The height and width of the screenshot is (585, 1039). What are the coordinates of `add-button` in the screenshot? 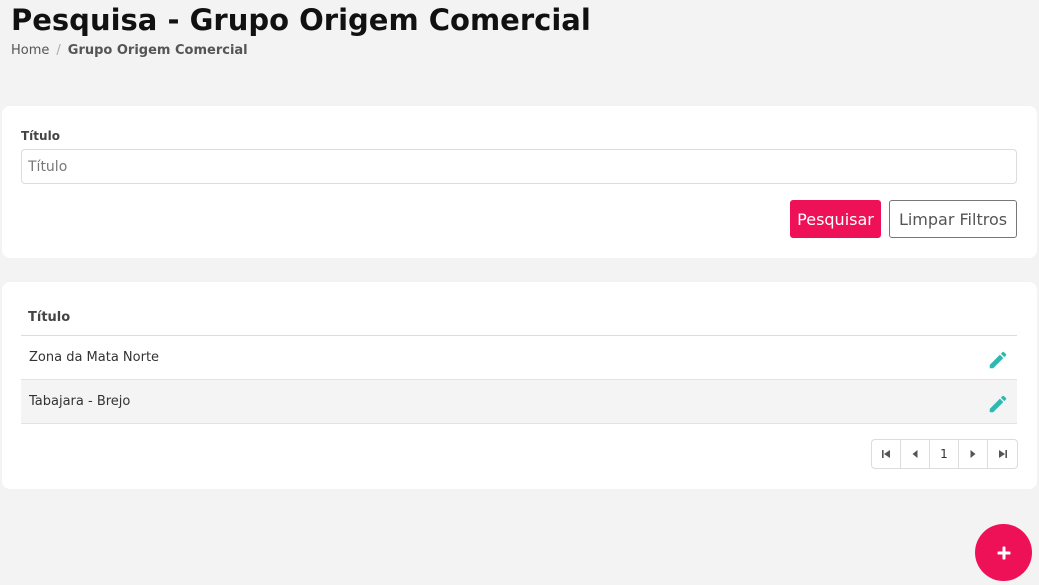 It's located at (1003, 552).